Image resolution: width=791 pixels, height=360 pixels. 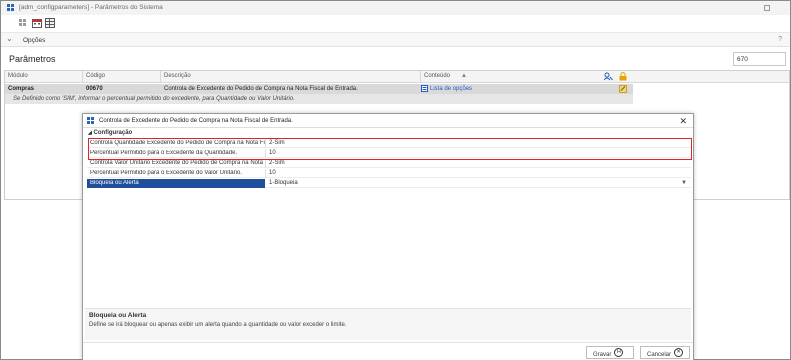 What do you see at coordinates (397, 77) in the screenshot?
I see `grid-header: Módulo Código Descrição Conteúdo ▲` at bounding box center [397, 77].